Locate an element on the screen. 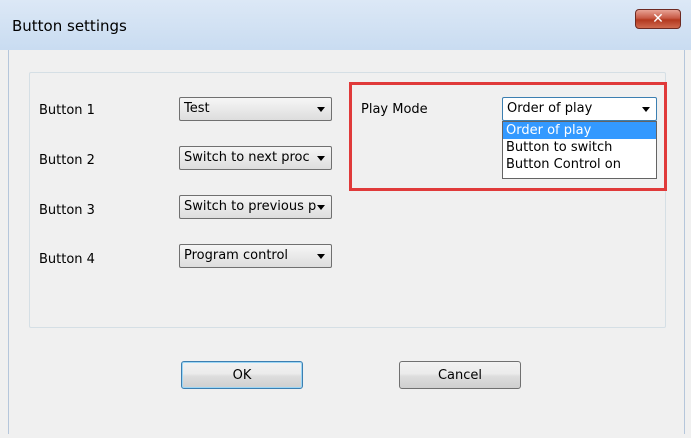 Image resolution: width=691 pixels, height=438 pixels. close-icon: ✕ is located at coordinates (658, 19).